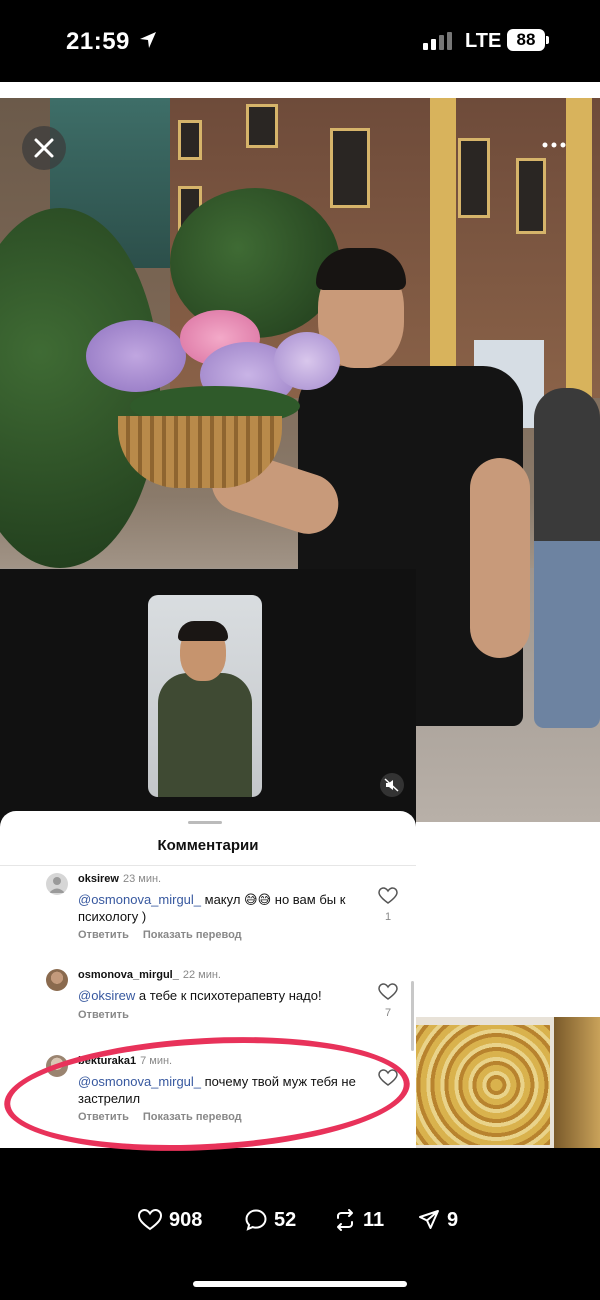 This screenshot has height=1300, width=600. I want to click on man-arm, so click(500, 558).